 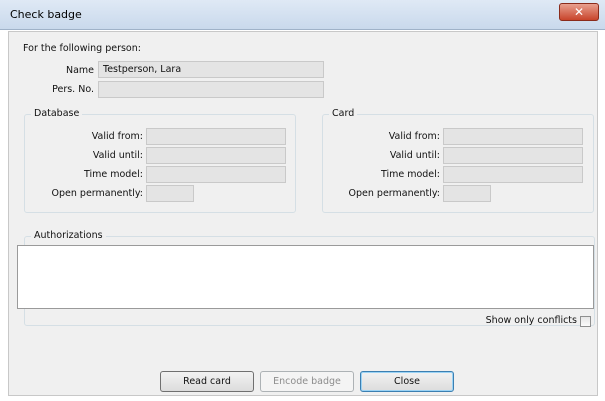 What do you see at coordinates (531, 320) in the screenshot?
I see `show-only-conflicts-label: Show only conflicts` at bounding box center [531, 320].